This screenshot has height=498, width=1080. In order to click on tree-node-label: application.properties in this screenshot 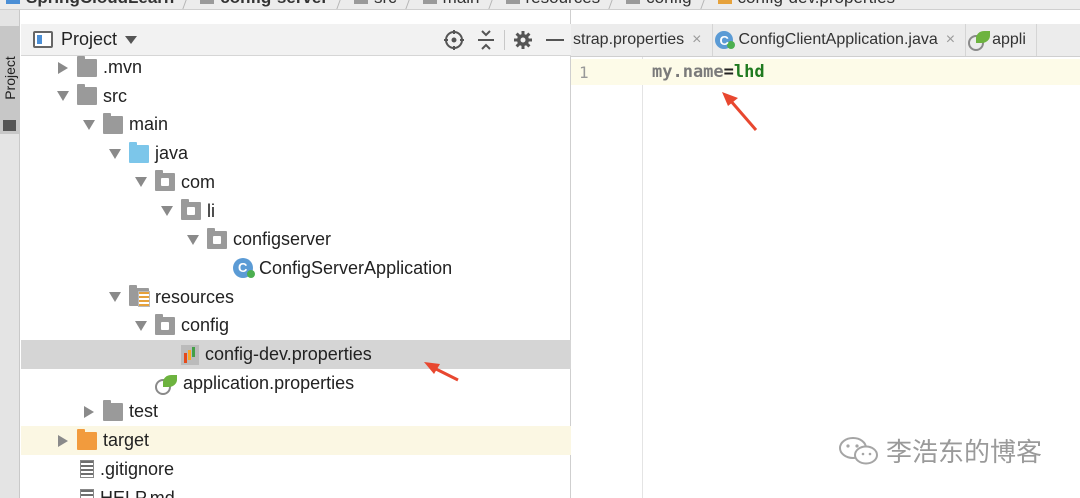, I will do `click(269, 382)`.